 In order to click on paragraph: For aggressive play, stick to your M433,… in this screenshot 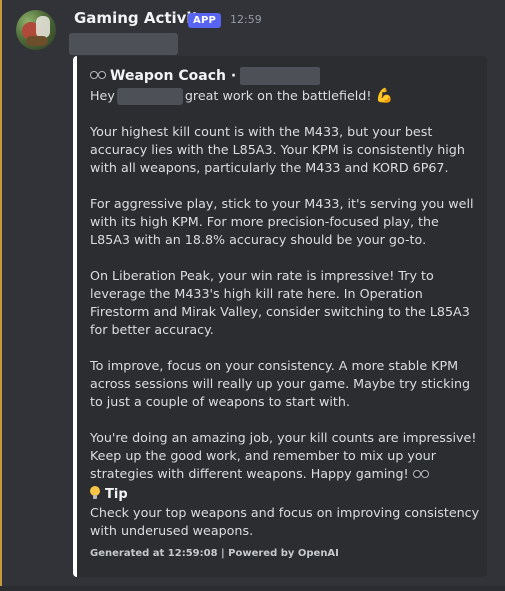, I will do `click(282, 221)`.